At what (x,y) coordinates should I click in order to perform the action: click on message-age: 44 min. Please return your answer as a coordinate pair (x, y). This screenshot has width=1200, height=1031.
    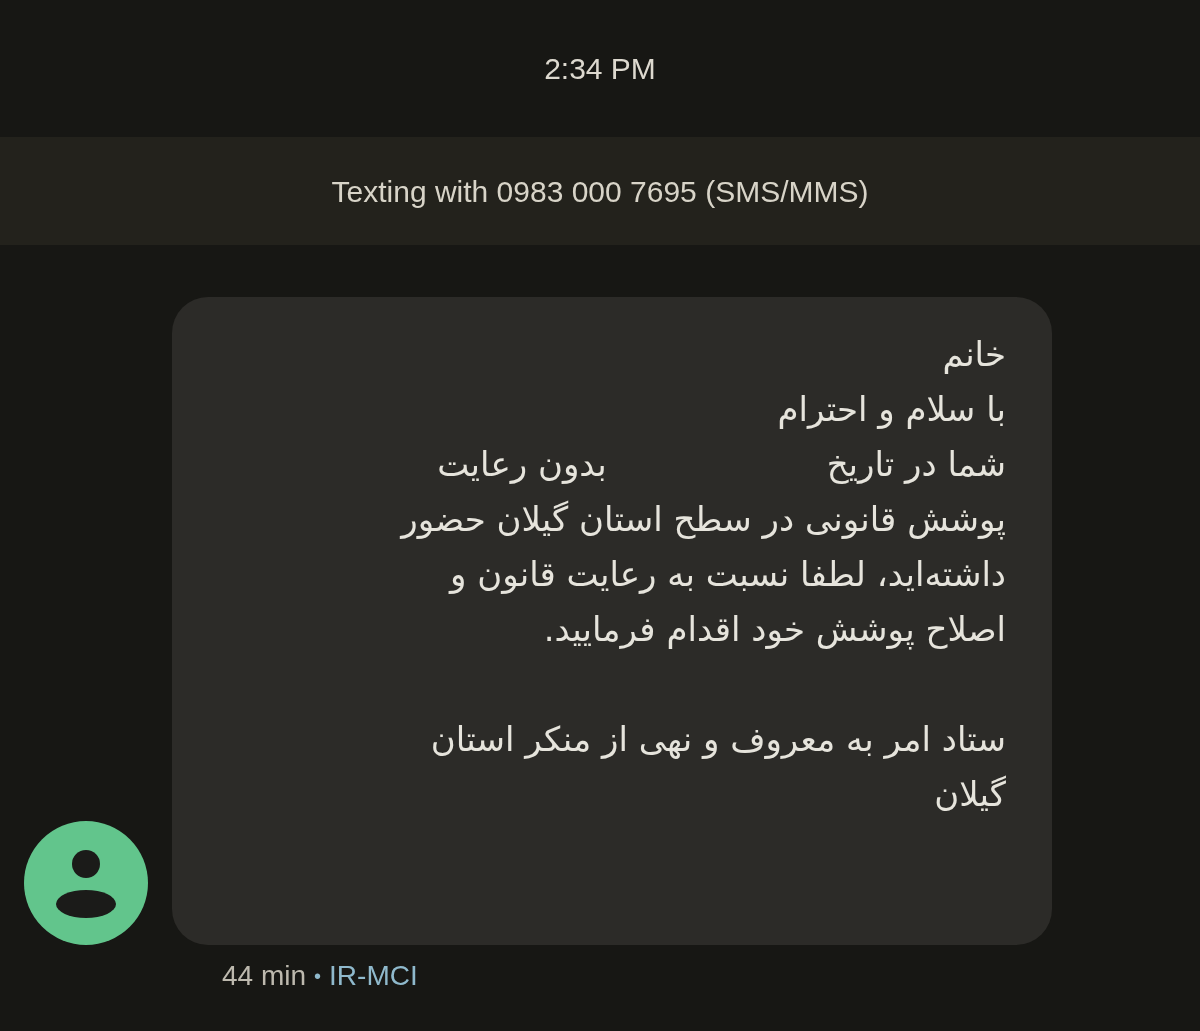
    Looking at the image, I should click on (264, 976).